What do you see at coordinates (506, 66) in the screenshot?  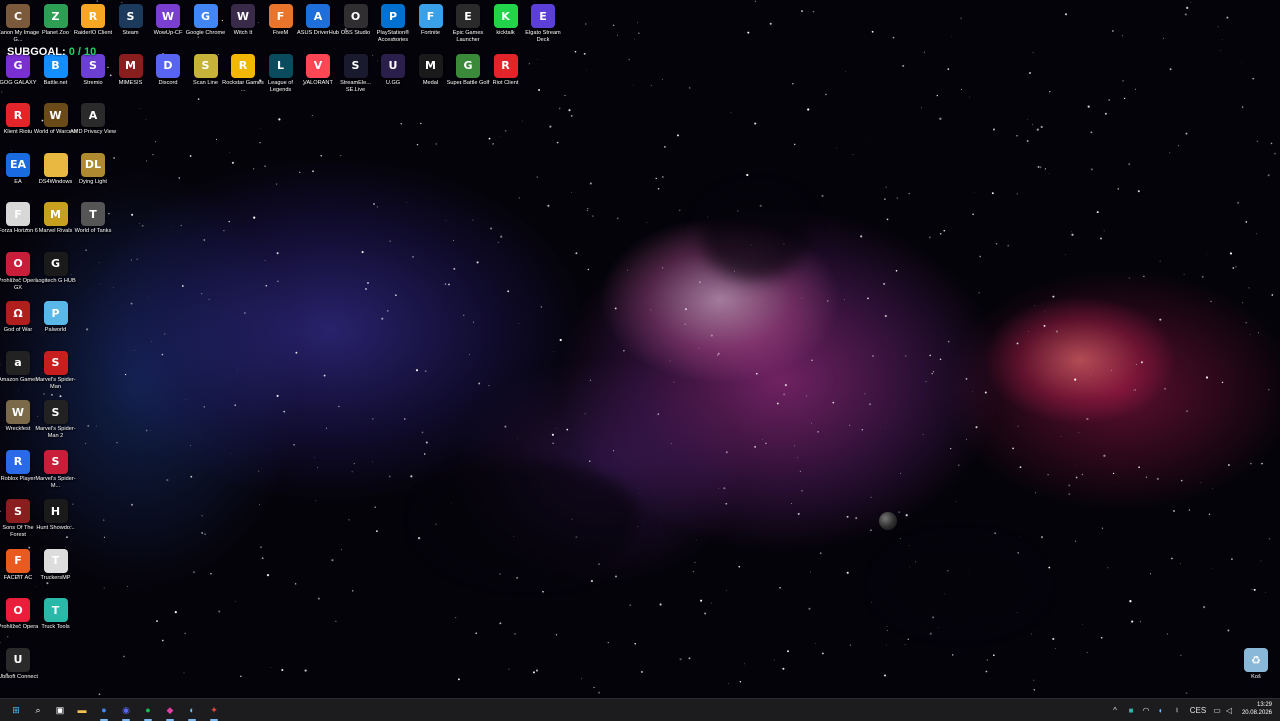 I see `riot-icon: R` at bounding box center [506, 66].